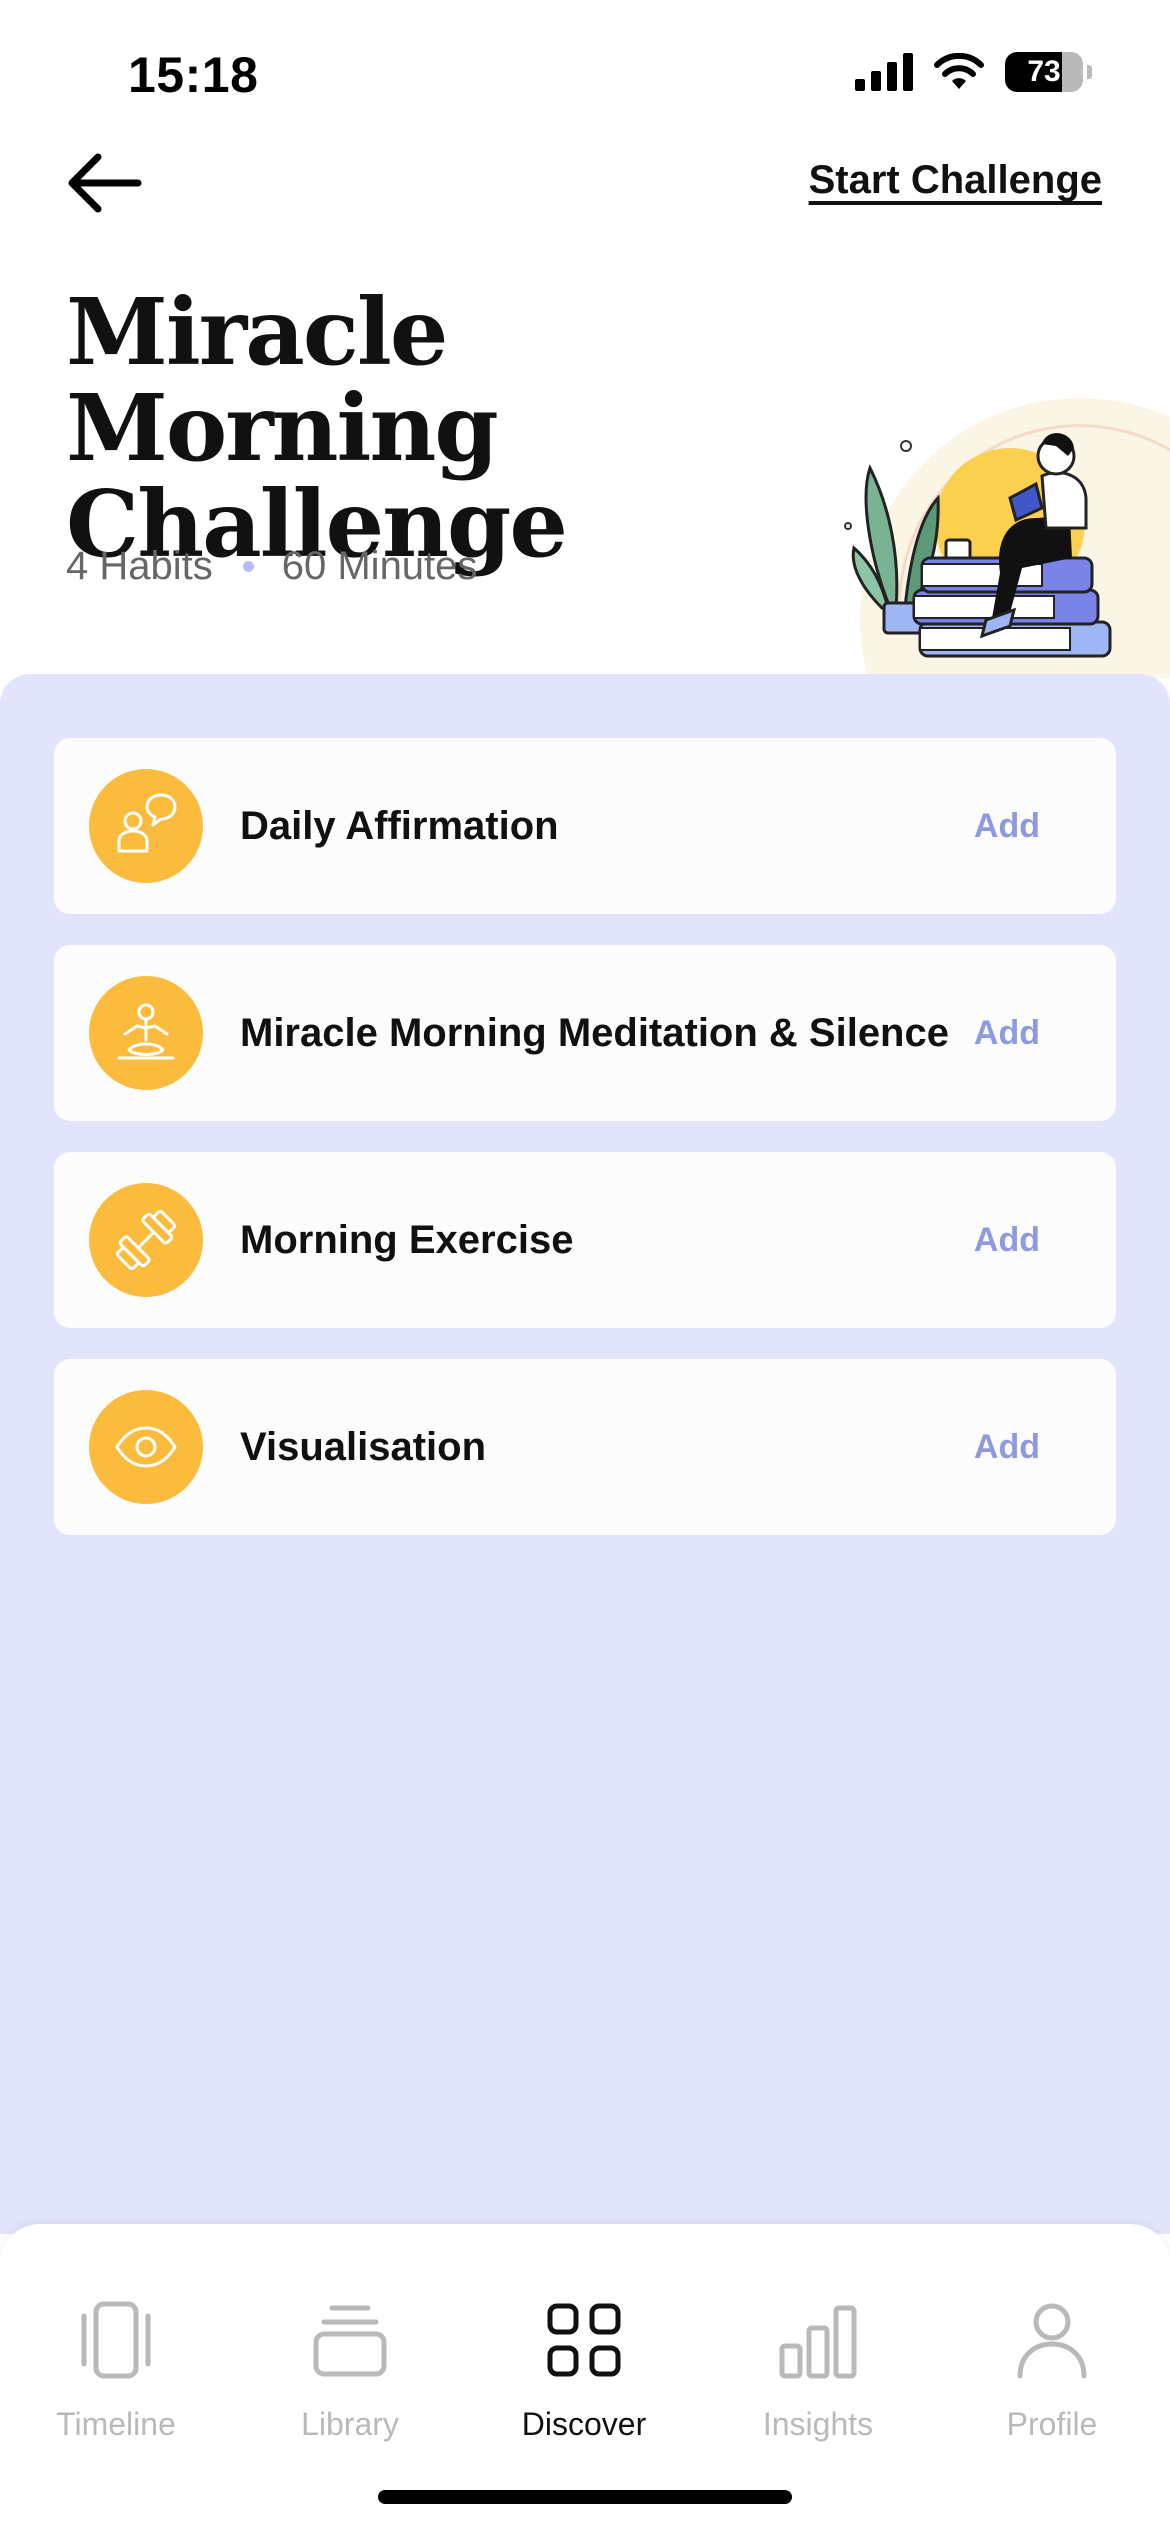 The width and height of the screenshot is (1170, 2532). What do you see at coordinates (146, 1033) in the screenshot?
I see `meditation-icon` at bounding box center [146, 1033].